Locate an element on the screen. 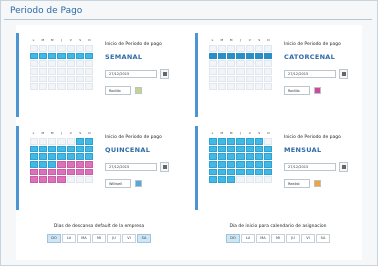 The height and width of the screenshot is (266, 378). calendar-mensual: LMMJVSD is located at coordinates (240, 157).